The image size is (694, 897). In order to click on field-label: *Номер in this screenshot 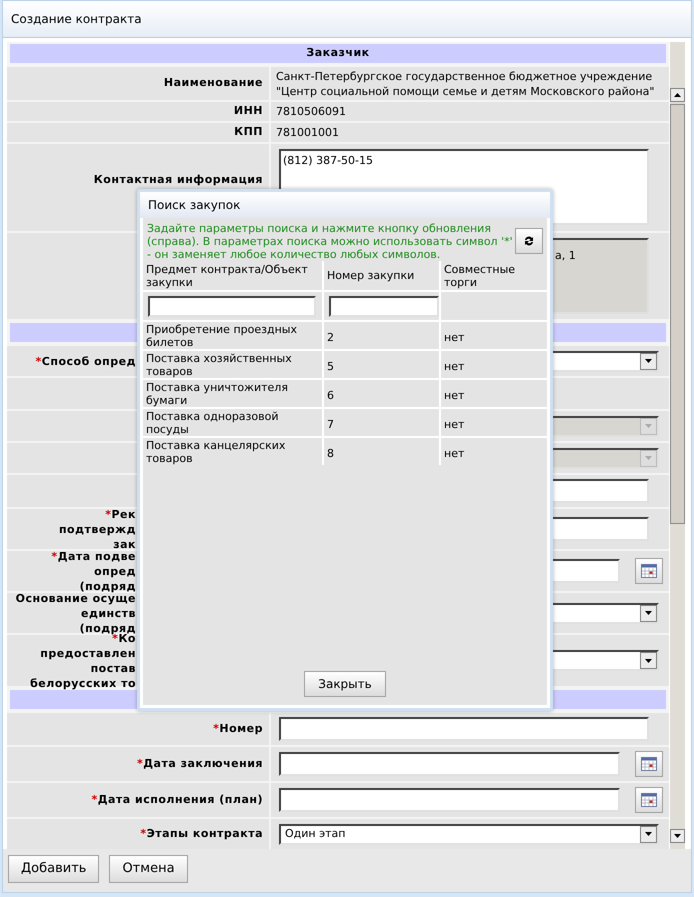, I will do `click(238, 728)`.